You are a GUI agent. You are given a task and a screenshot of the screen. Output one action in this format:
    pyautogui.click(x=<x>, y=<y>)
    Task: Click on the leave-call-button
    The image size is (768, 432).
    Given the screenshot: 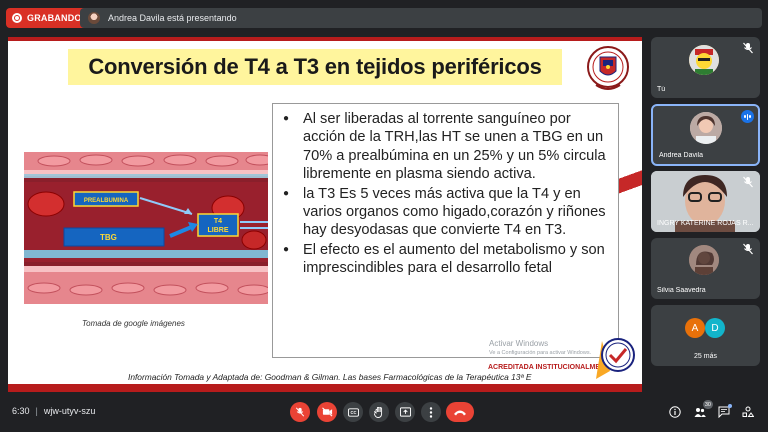 What is the action you would take?
    pyautogui.click(x=460, y=412)
    